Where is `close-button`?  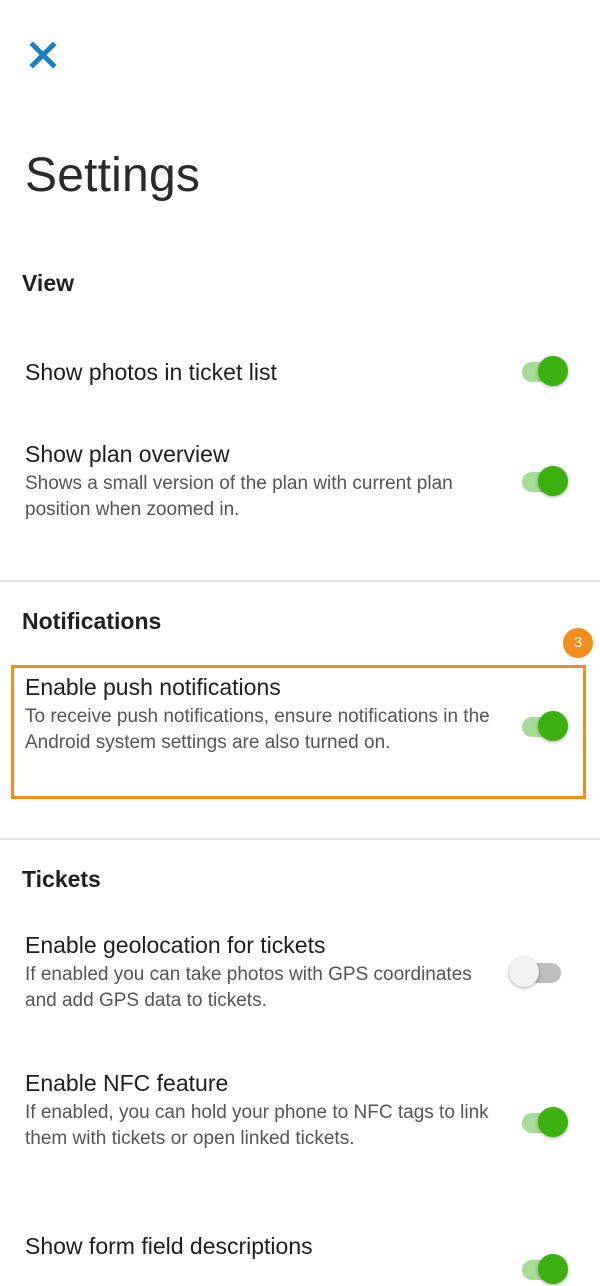 close-button is located at coordinates (43, 55).